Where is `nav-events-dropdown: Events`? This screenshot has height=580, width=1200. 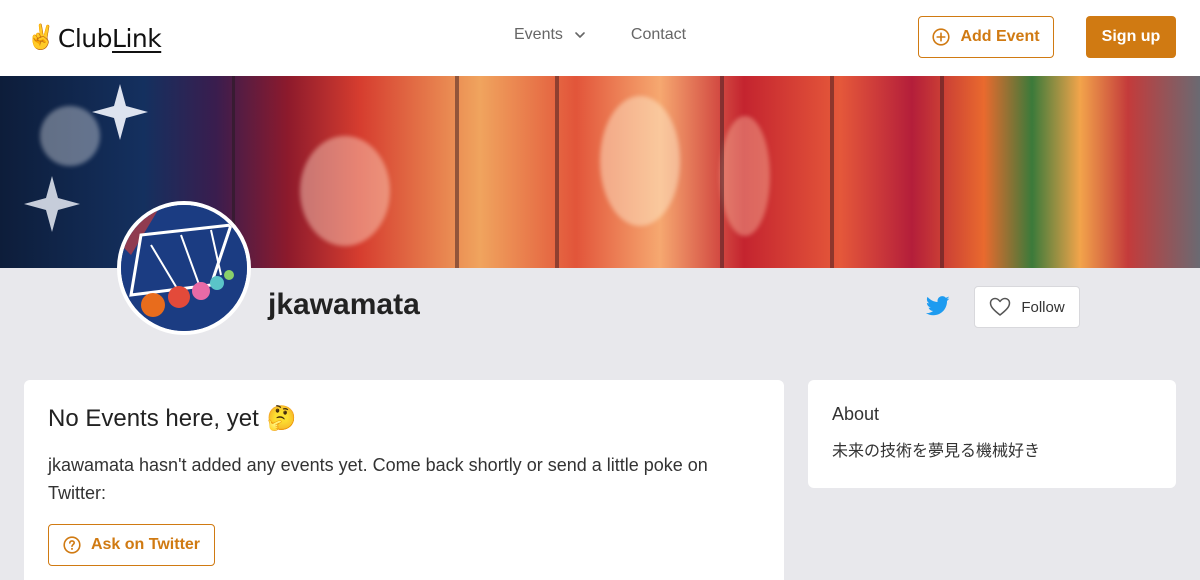
nav-events-dropdown: Events is located at coordinates (550, 35).